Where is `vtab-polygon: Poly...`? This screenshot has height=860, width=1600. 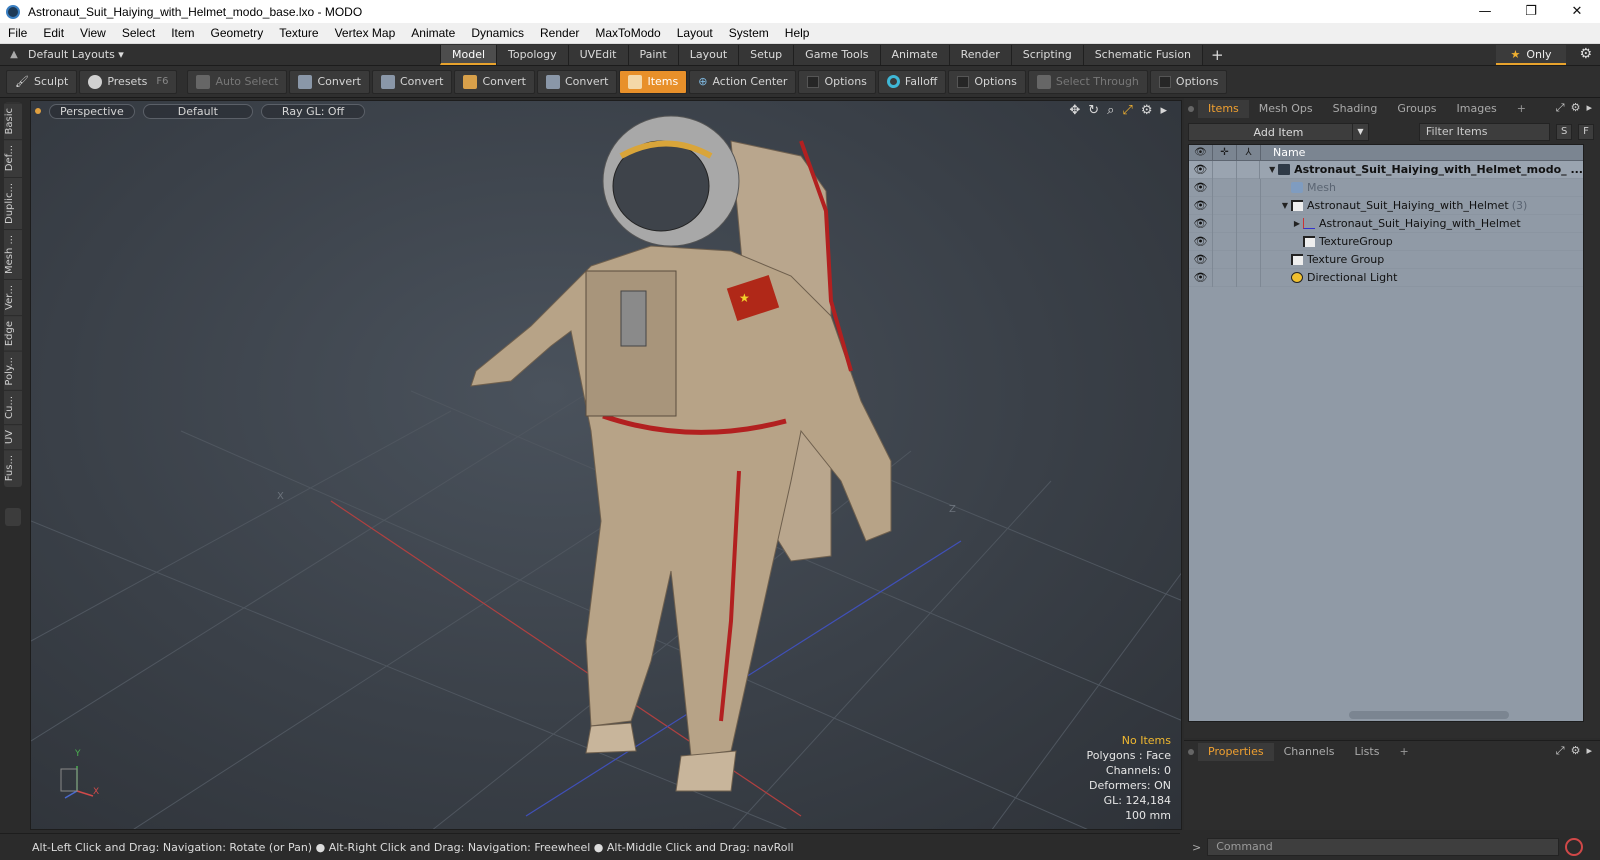
vtab-polygon: Poly... is located at coordinates (13, 370).